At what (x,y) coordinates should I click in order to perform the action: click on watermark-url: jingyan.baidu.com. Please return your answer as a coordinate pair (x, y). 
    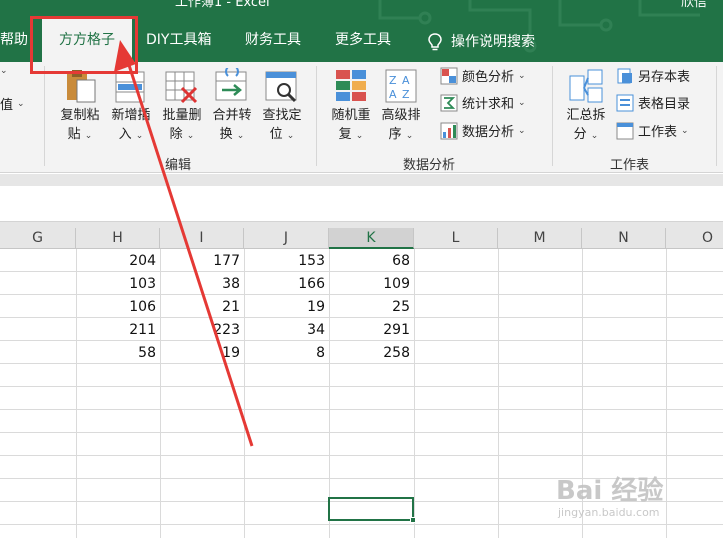
    Looking at the image, I should click on (609, 512).